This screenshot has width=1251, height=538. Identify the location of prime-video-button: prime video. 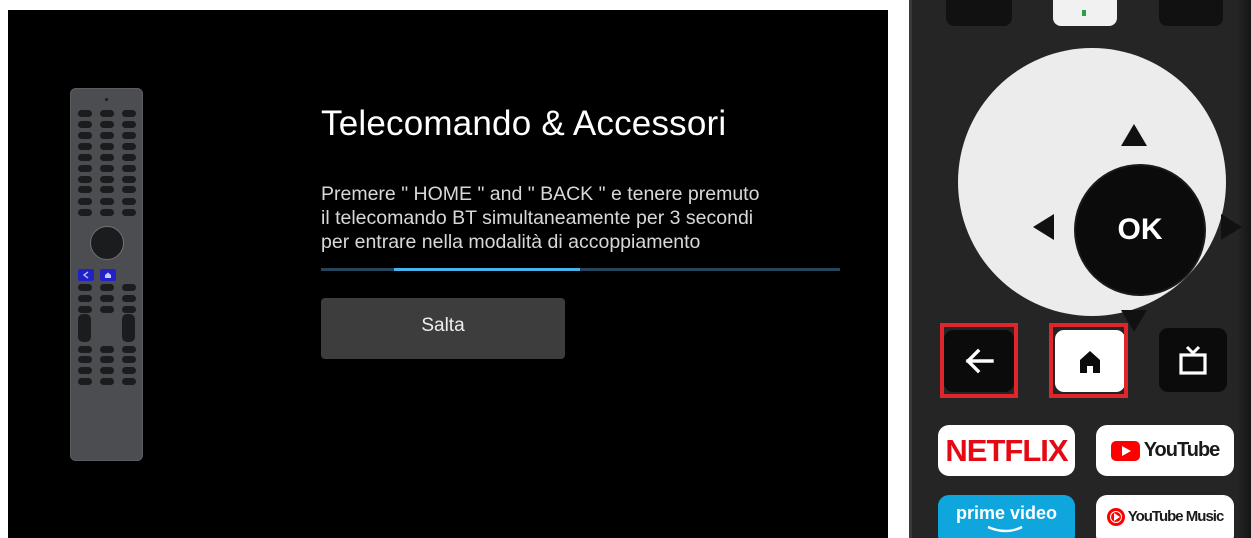
(1006, 516).